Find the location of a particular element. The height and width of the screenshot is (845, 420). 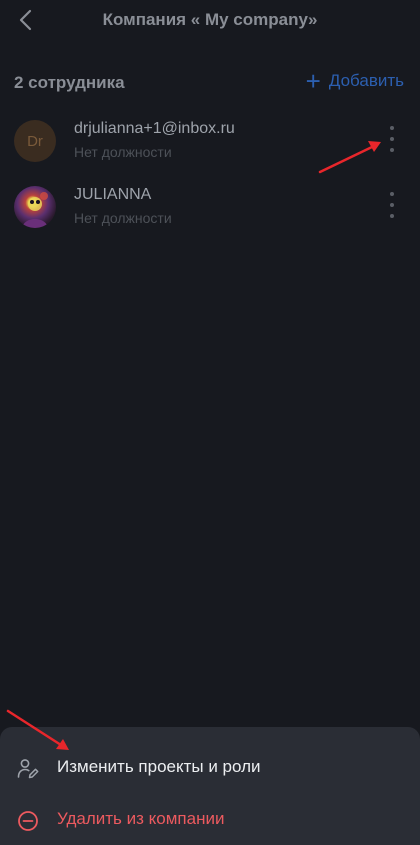

top-bar: Компания « My company» is located at coordinates (210, 21).